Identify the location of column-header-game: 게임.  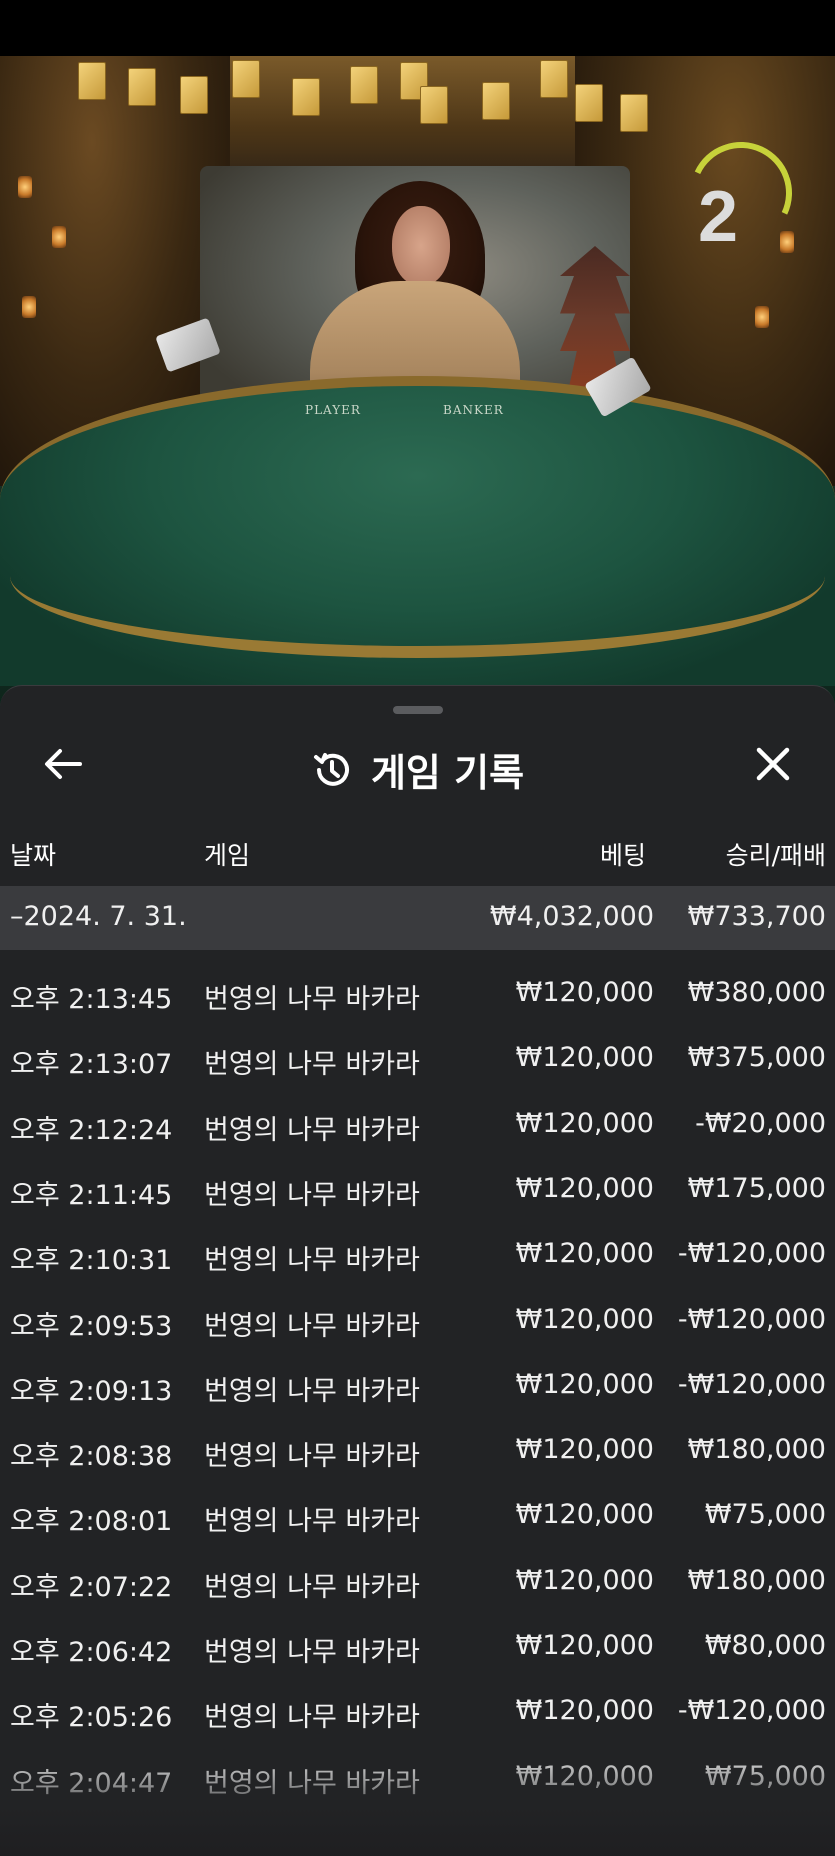
(227, 855).